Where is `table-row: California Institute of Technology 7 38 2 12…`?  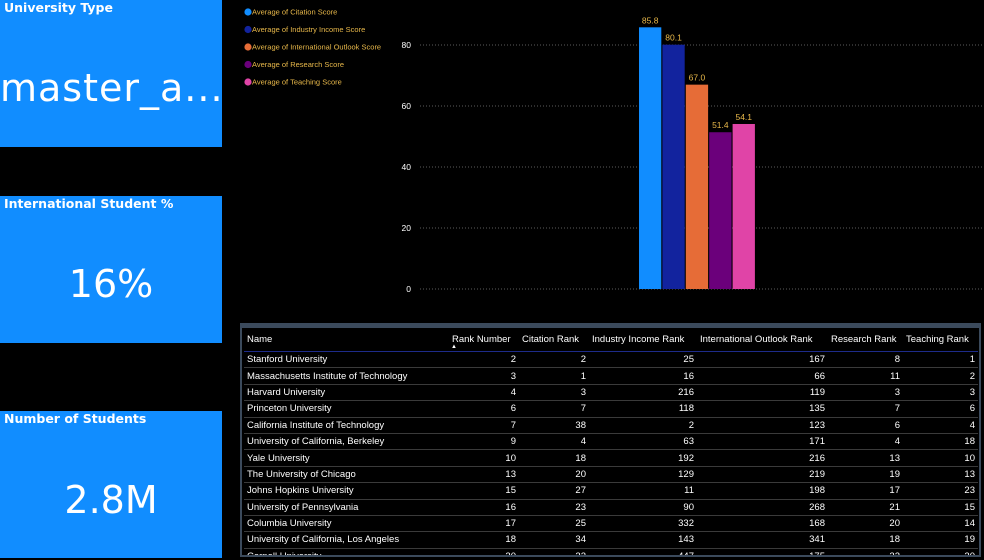 table-row: California Institute of Technology 7 38 2 12… is located at coordinates (611, 425).